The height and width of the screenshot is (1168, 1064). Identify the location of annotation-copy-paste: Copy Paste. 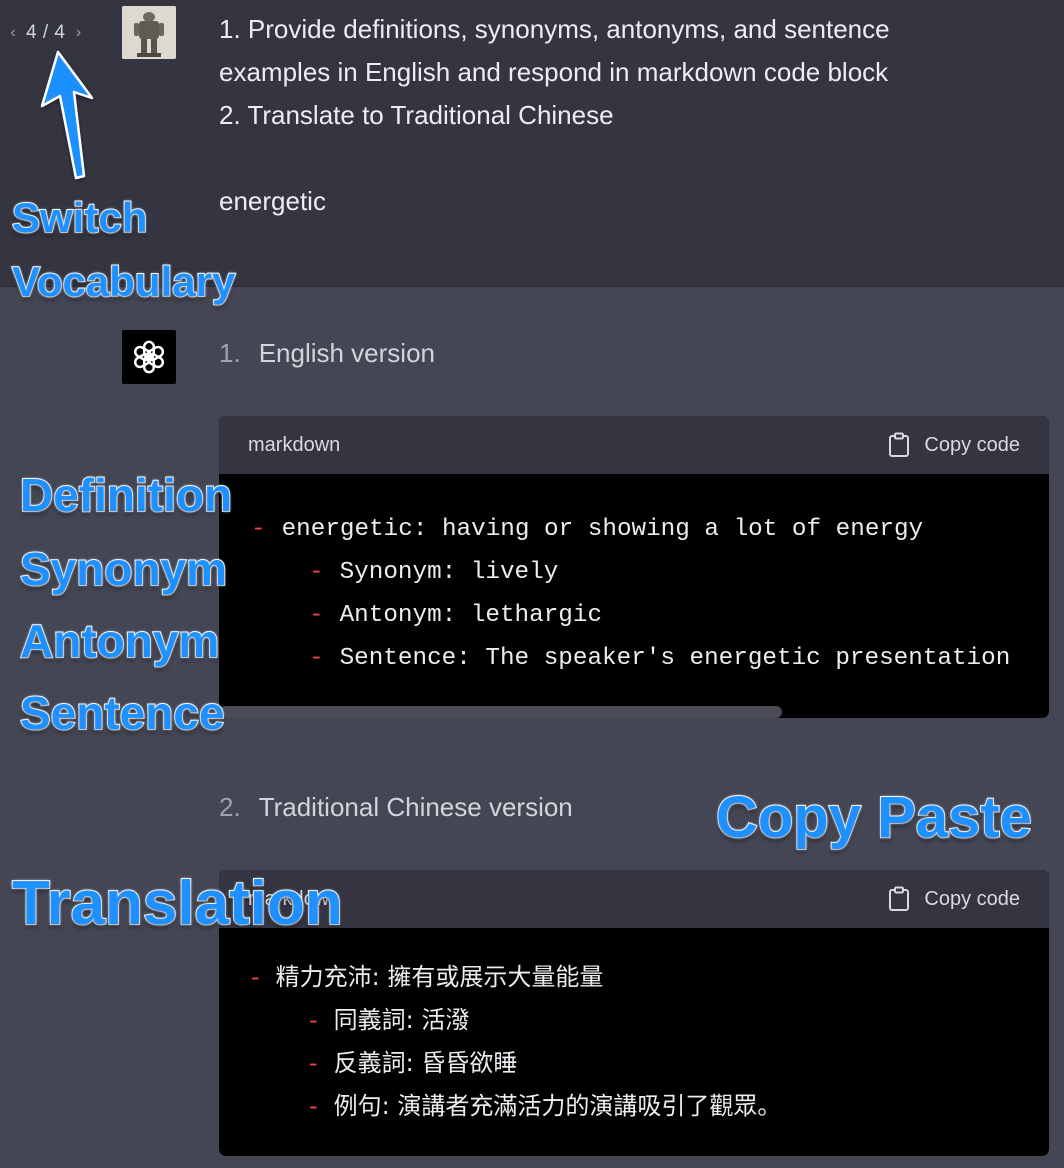
(874, 817).